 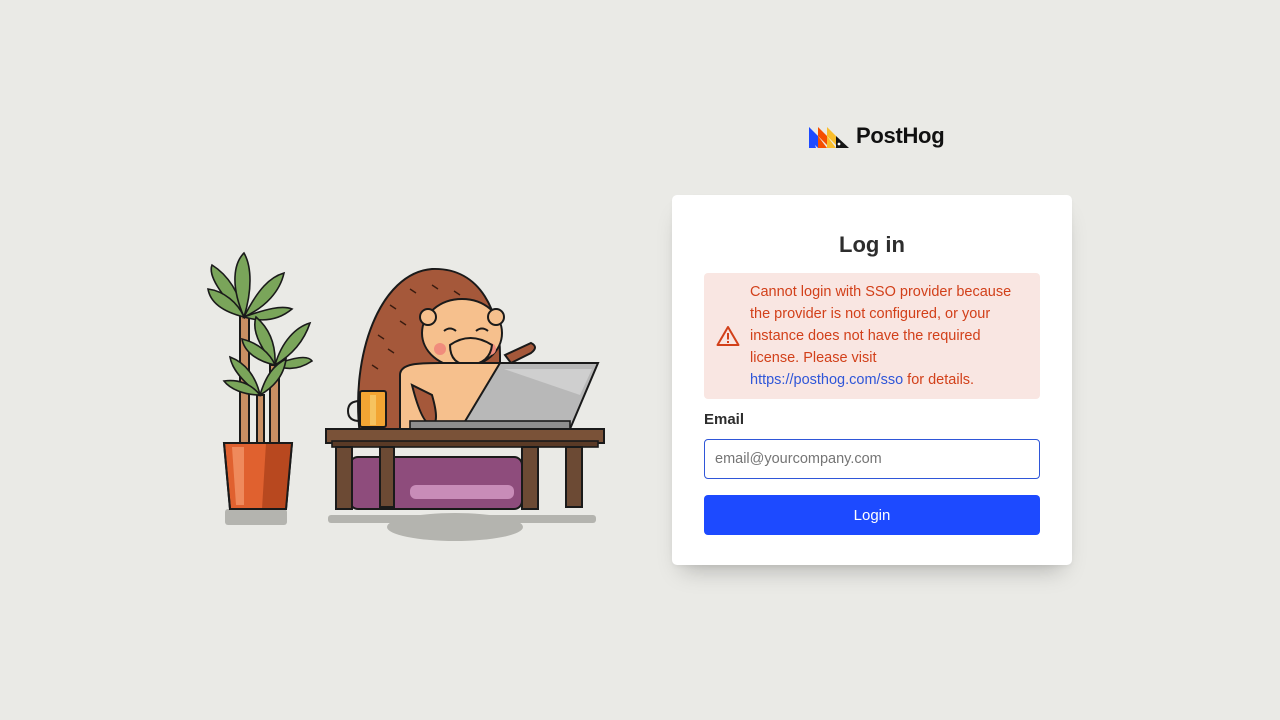 What do you see at coordinates (941, 380) in the screenshot?
I see `alert-message-suffix: for details.` at bounding box center [941, 380].